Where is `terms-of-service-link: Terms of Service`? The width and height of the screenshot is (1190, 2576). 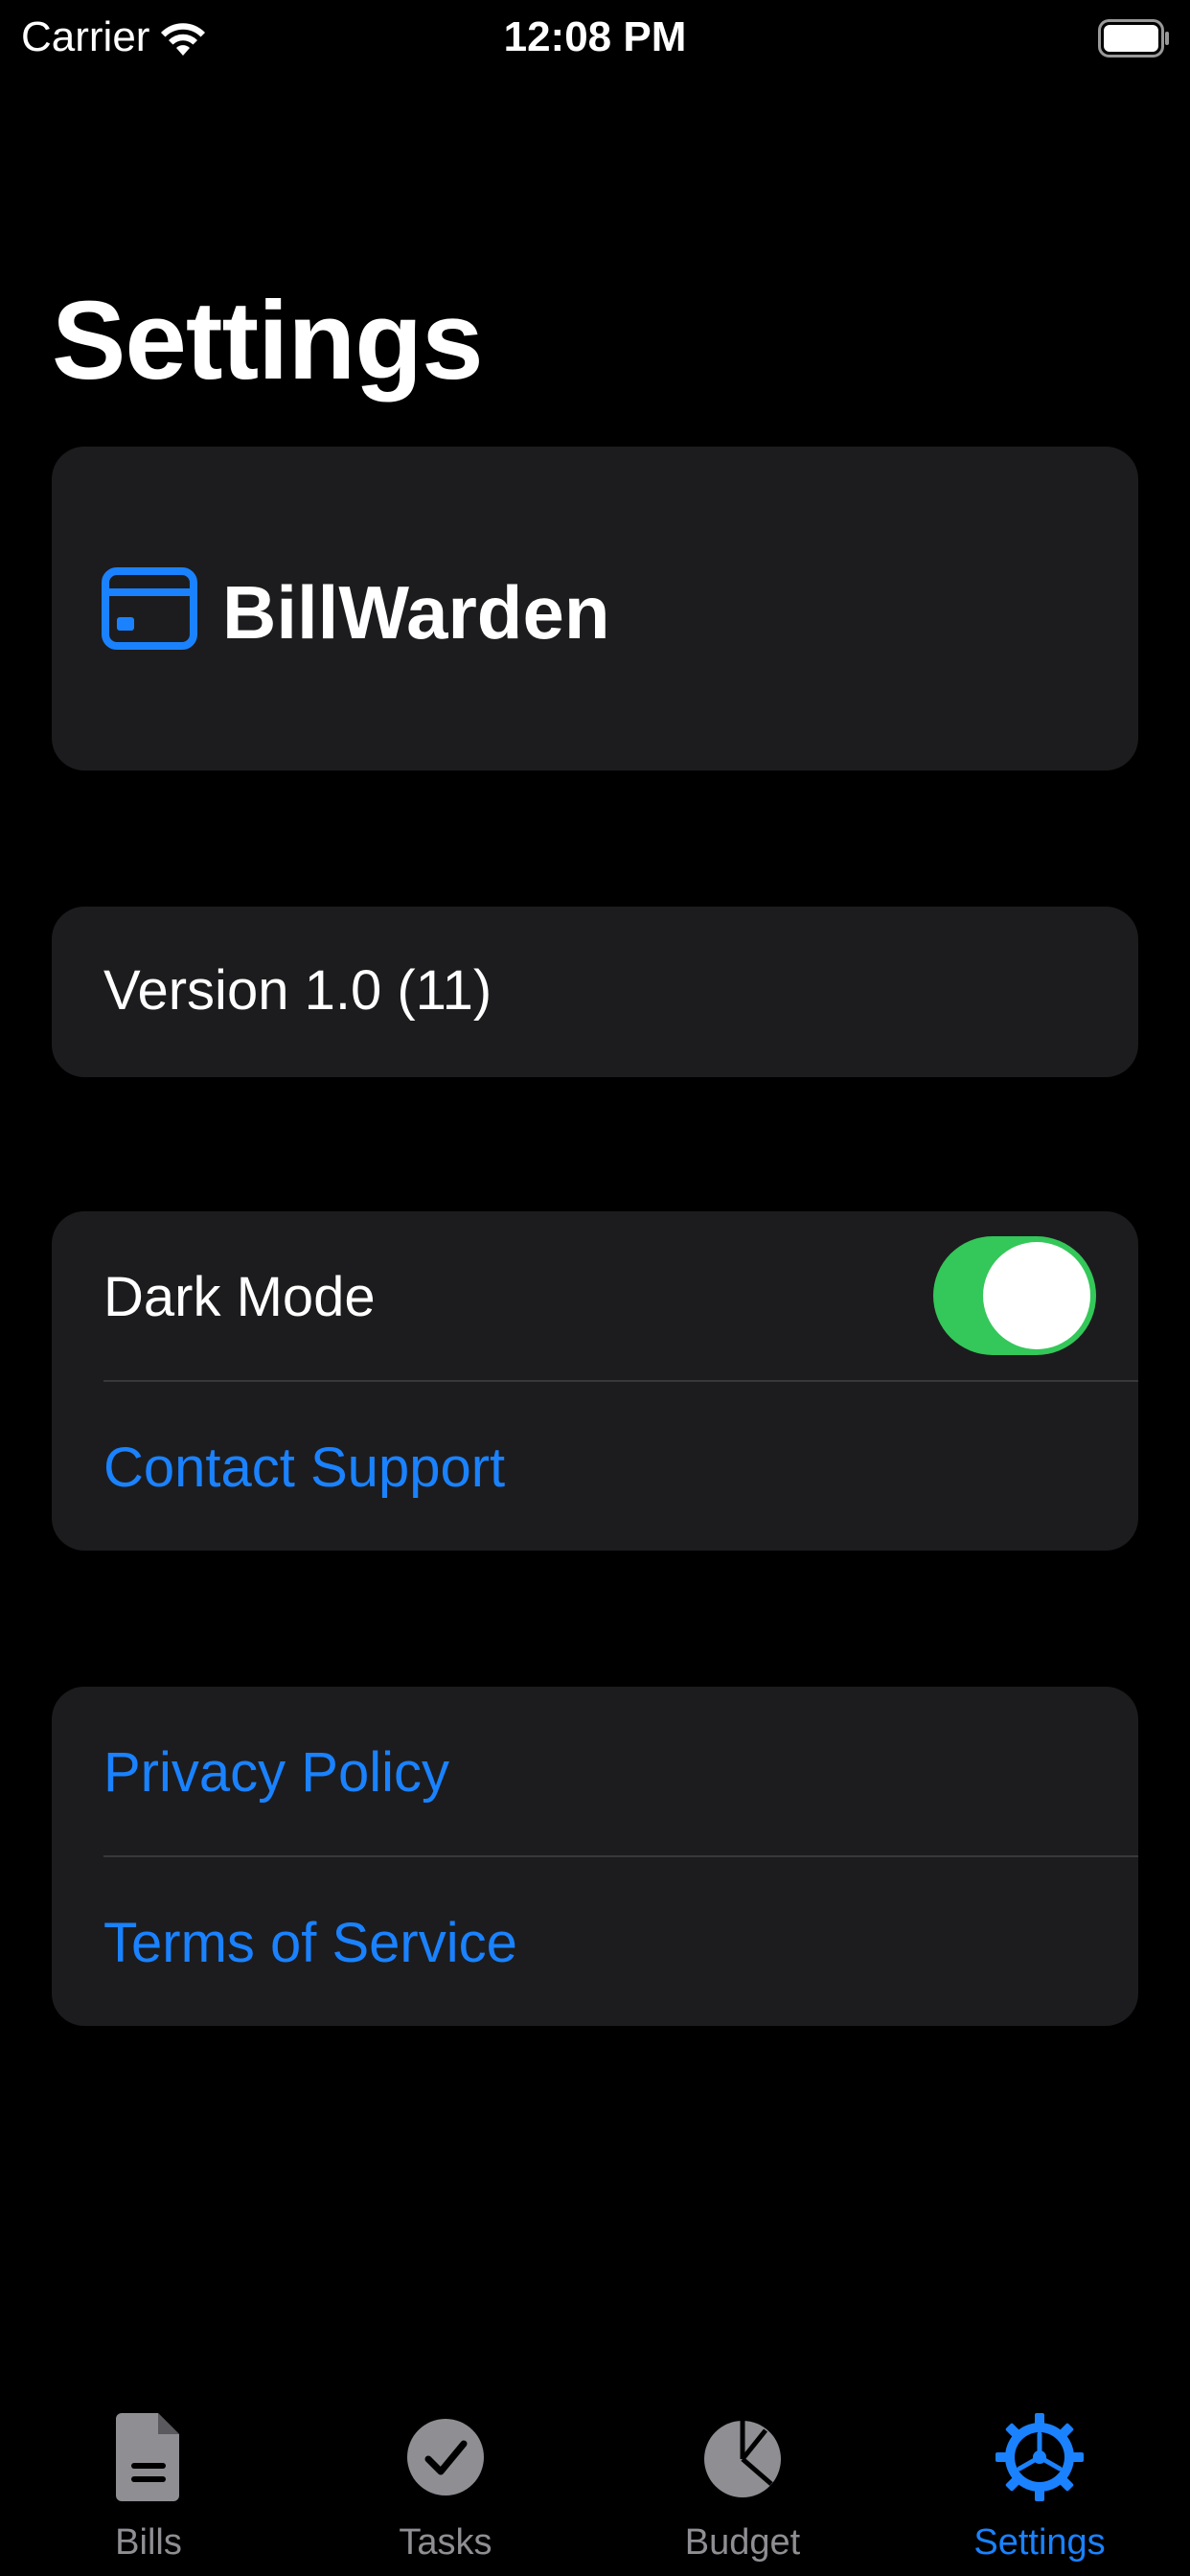 terms-of-service-link: Terms of Service is located at coordinates (310, 1943).